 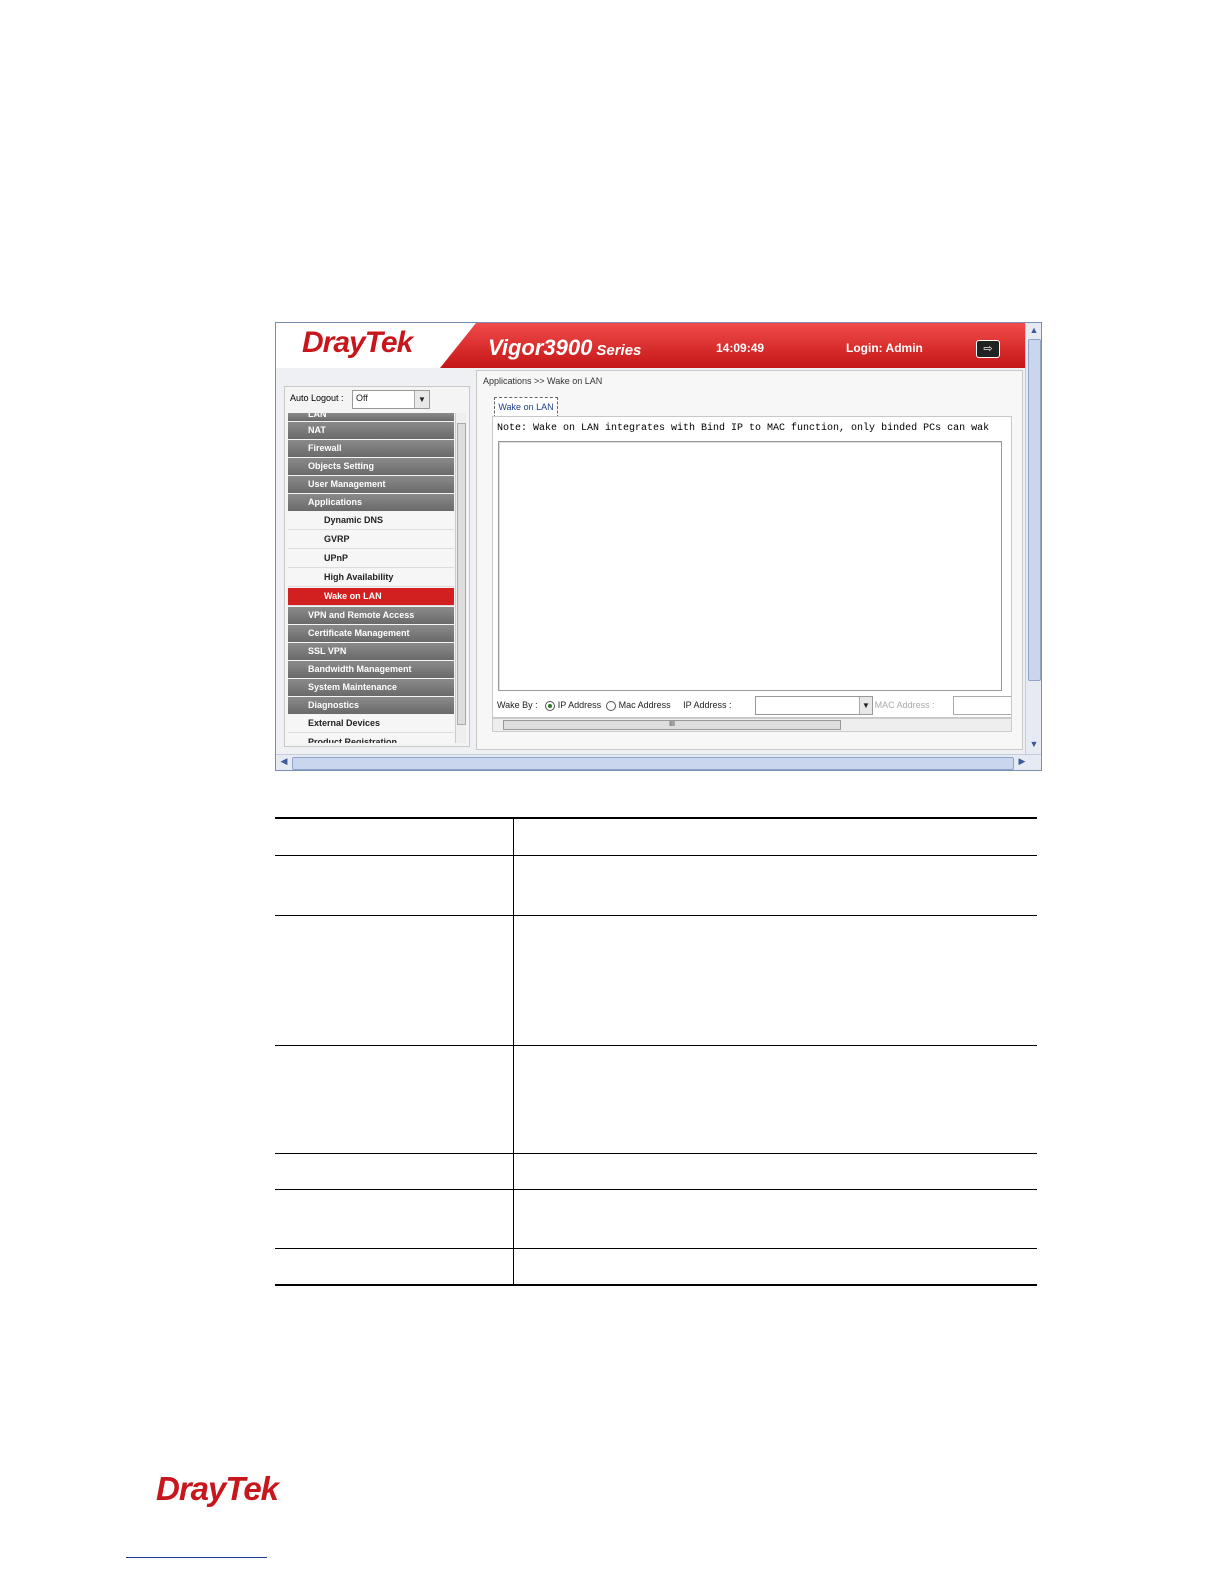 I want to click on clock: 14:09:49, so click(x=740, y=348).